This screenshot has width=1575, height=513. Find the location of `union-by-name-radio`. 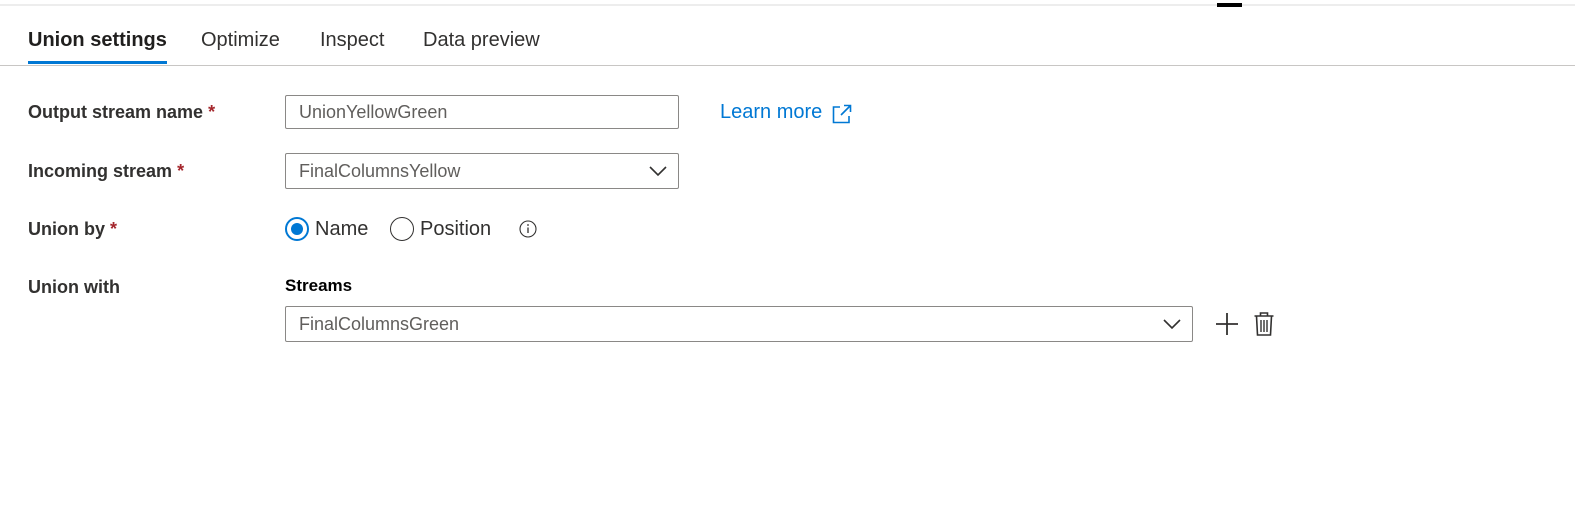

union-by-name-radio is located at coordinates (297, 229).